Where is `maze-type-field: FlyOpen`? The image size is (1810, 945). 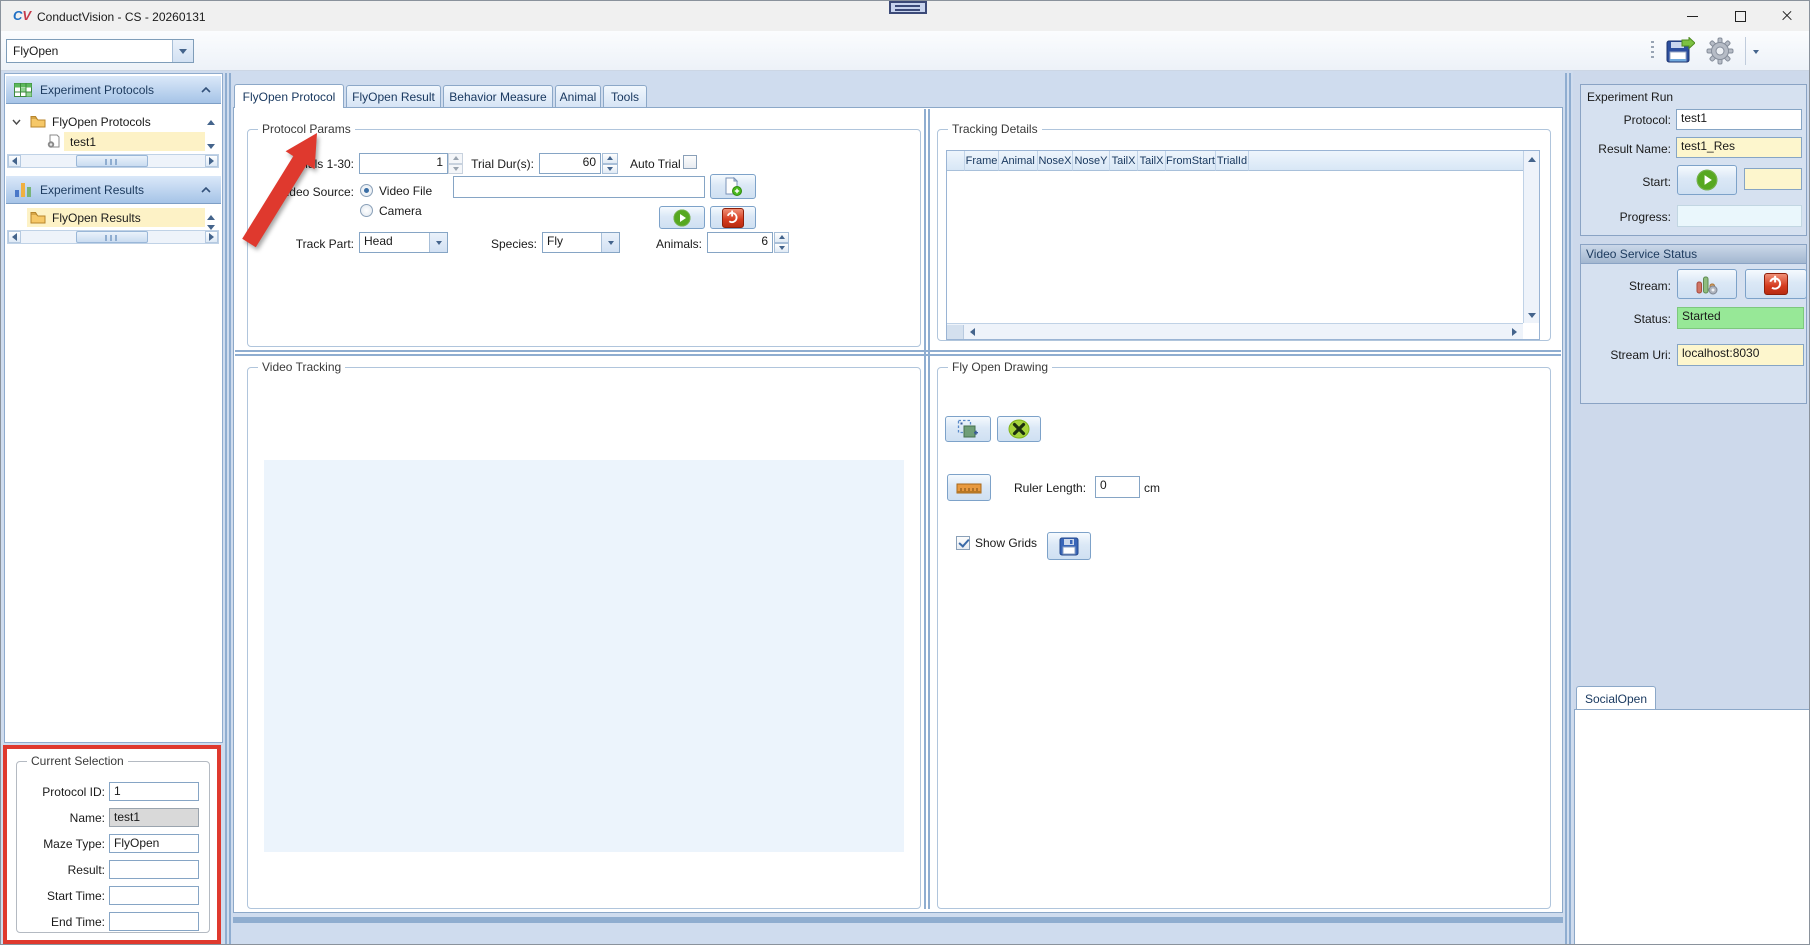 maze-type-field: FlyOpen is located at coordinates (154, 843).